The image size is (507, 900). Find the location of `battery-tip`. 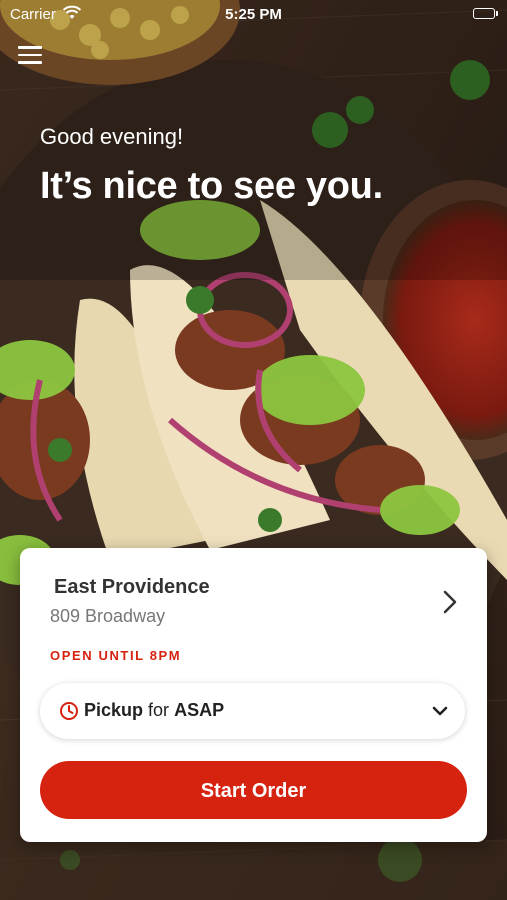

battery-tip is located at coordinates (497, 13).